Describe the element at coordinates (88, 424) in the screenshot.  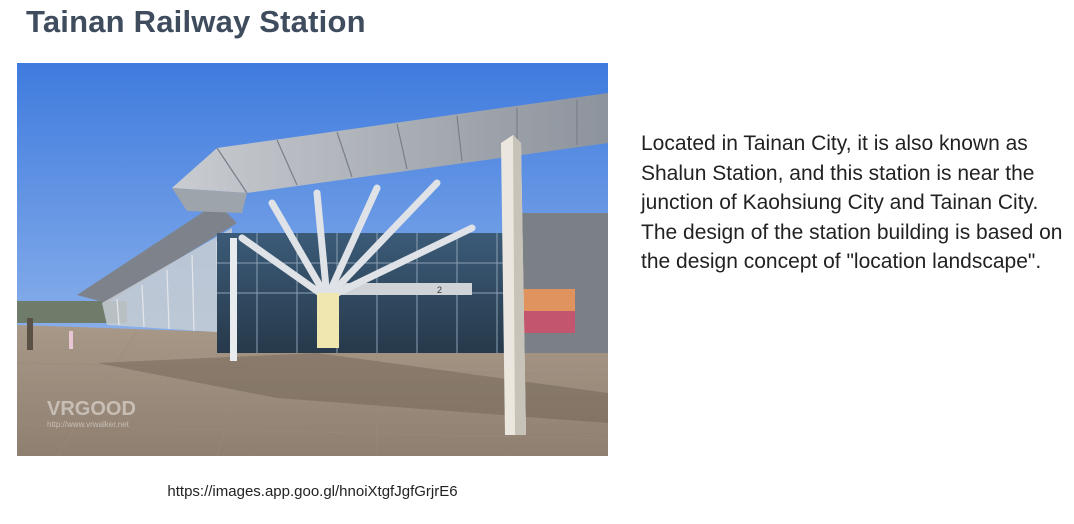
I see `photo-watermark-url: http://www.vrwalker.net` at that location.